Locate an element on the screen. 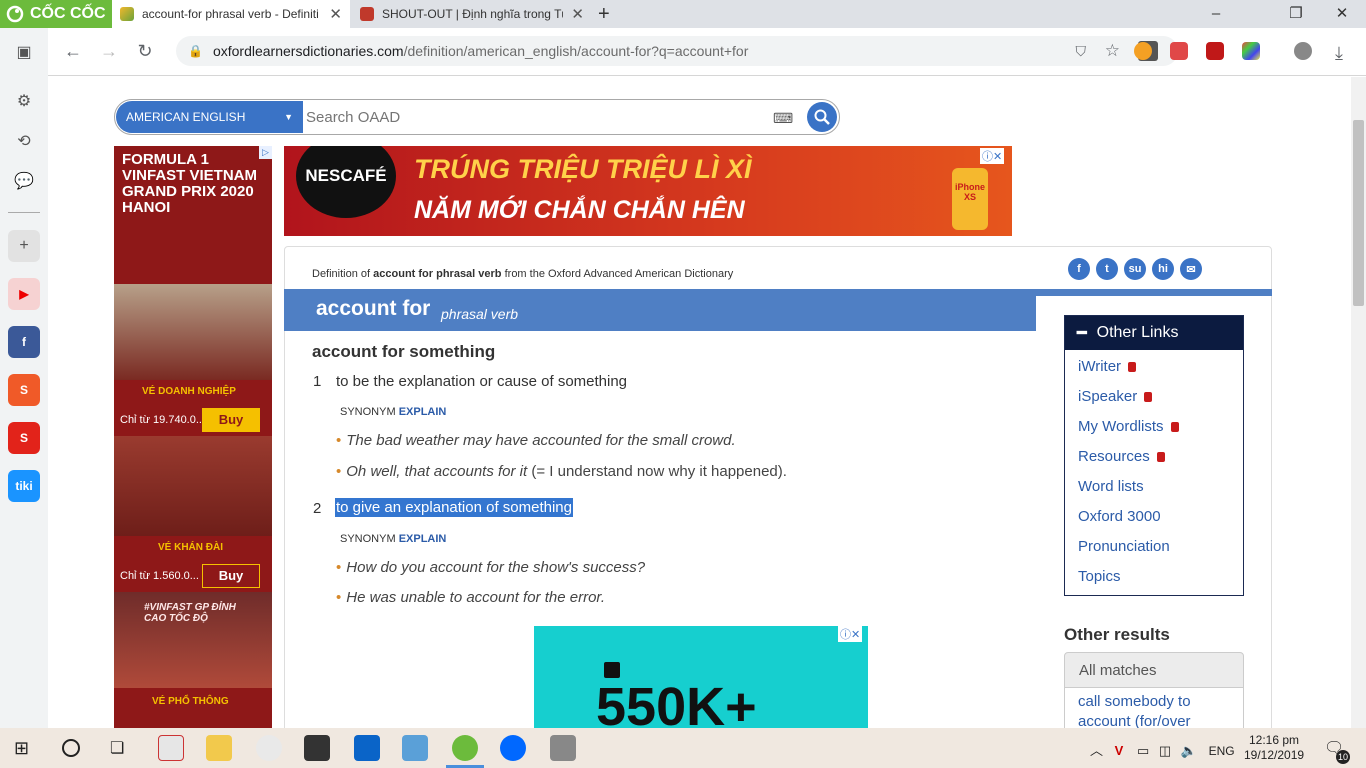 Image resolution: width=1366 pixels, height=768 pixels. facebook-share-icon: f is located at coordinates (1079, 269).